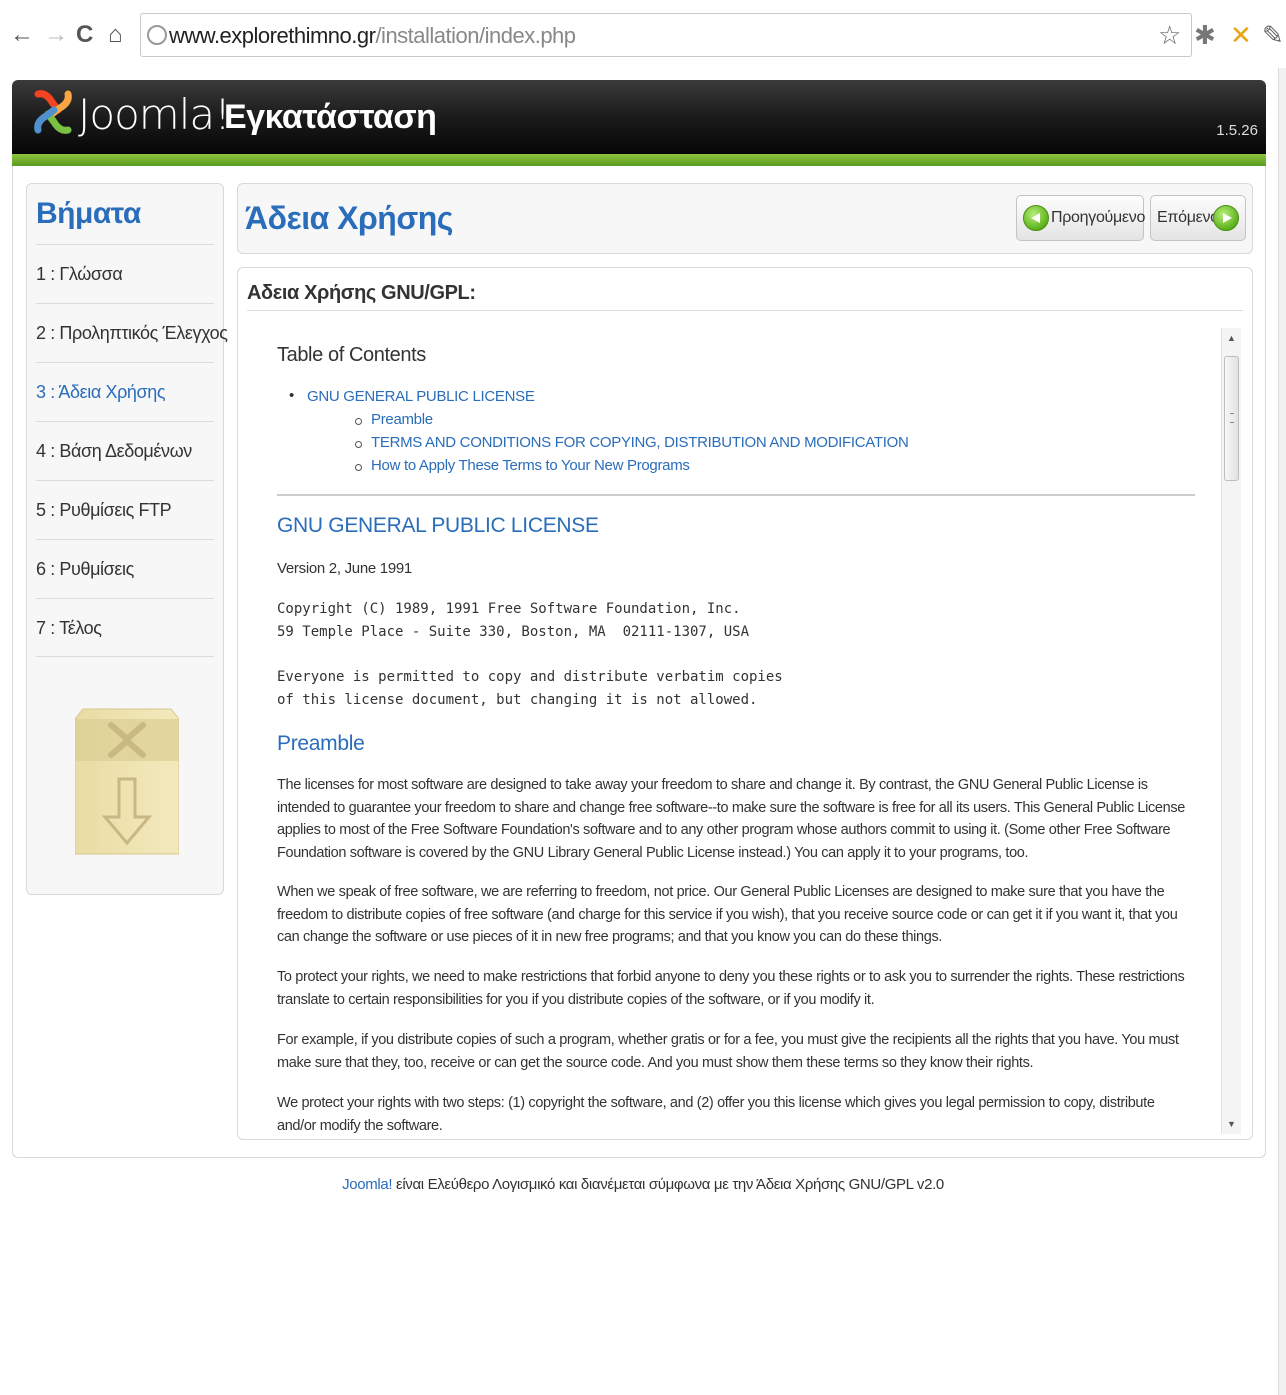  What do you see at coordinates (53, 112) in the screenshot?
I see `joomla-logo-icon` at bounding box center [53, 112].